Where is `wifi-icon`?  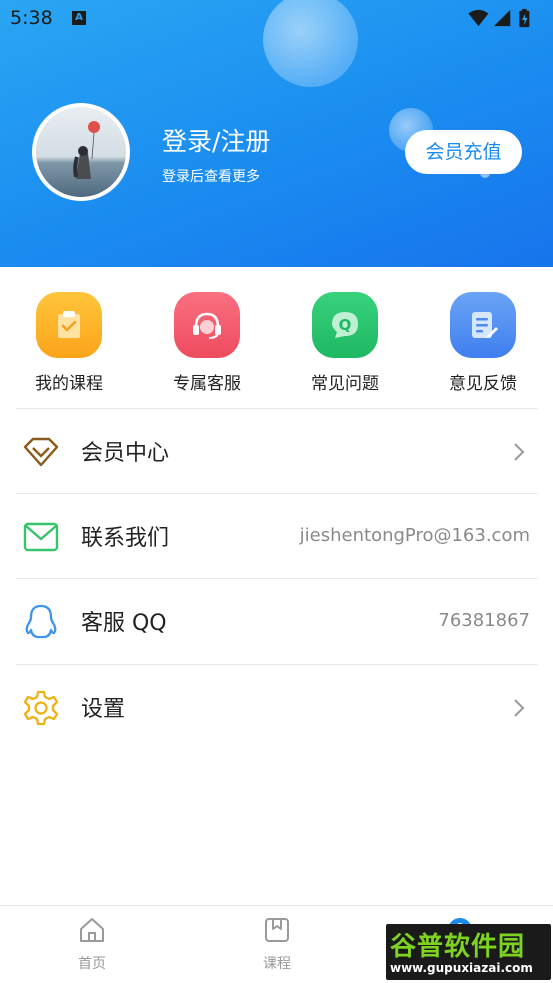 wifi-icon is located at coordinates (478, 18).